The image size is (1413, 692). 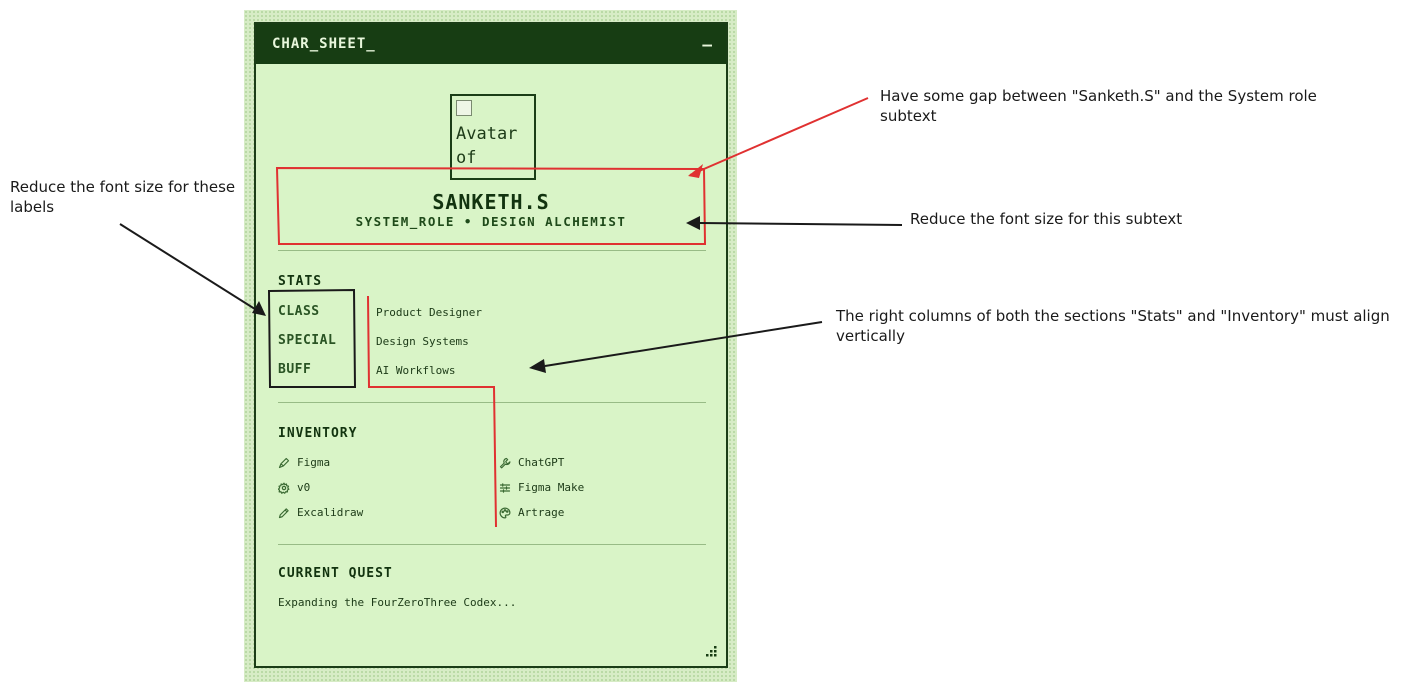 I want to click on window-header: CHAR_SHEET_ –, so click(x=491, y=44).